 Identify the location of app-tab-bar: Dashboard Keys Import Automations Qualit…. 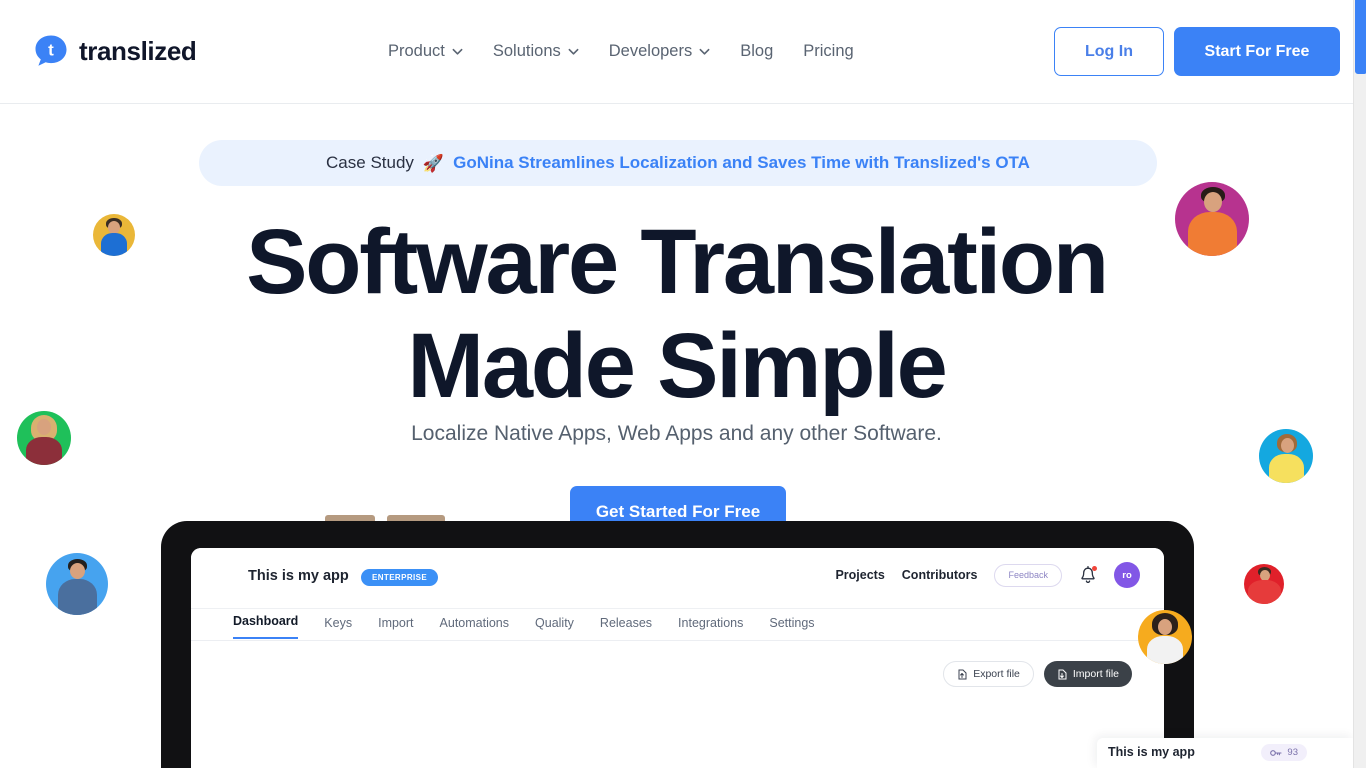
(524, 626).